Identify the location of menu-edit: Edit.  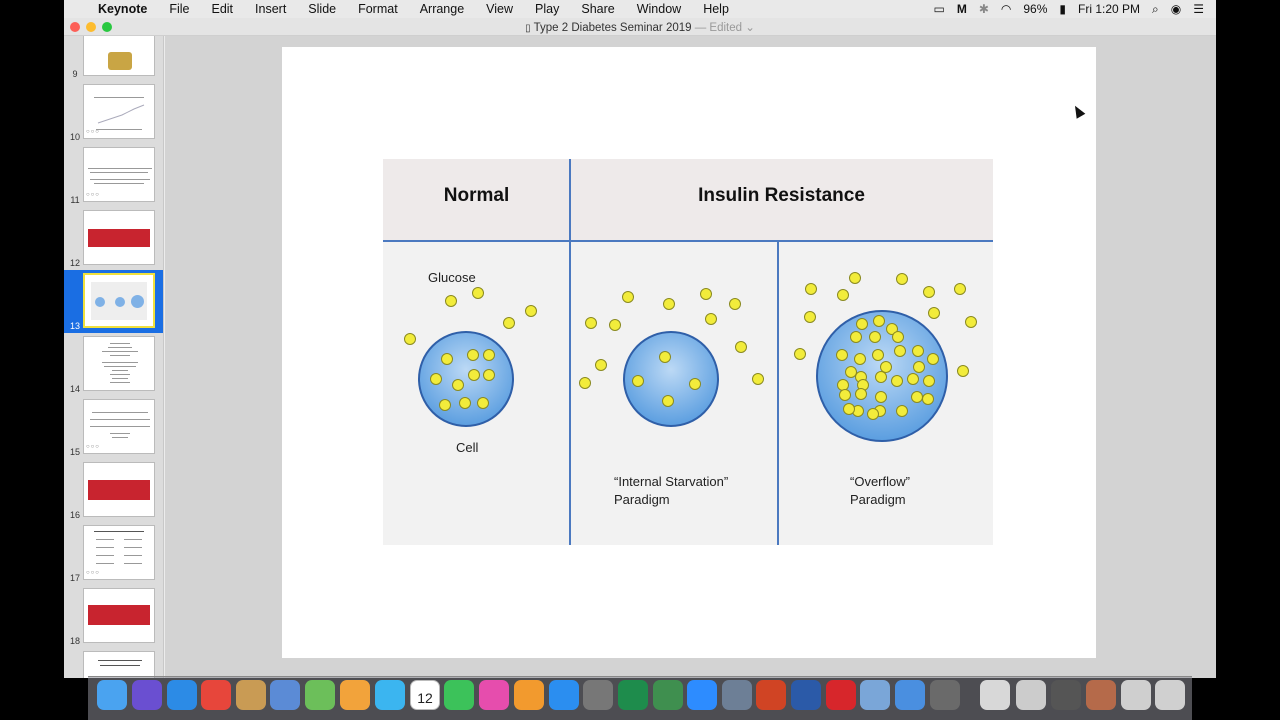
(227, 9).